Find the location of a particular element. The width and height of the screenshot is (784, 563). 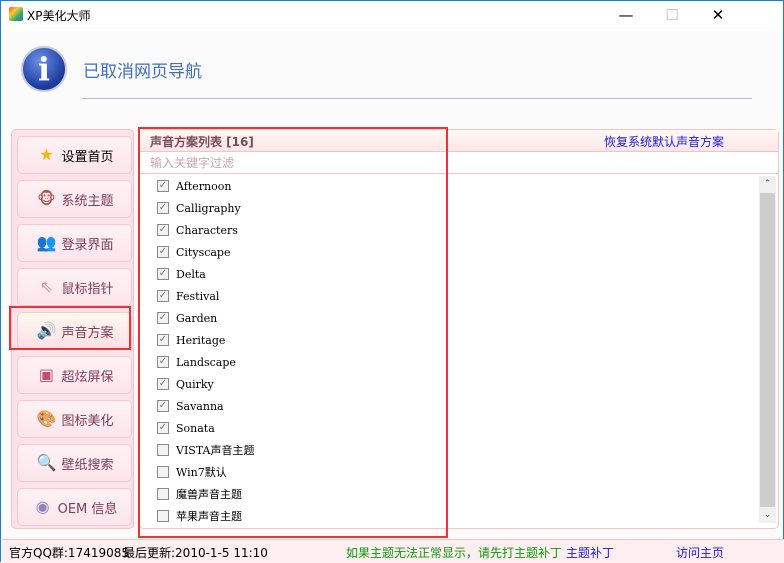

sidebar-item-3: ⇖ 鼠标指针 is located at coordinates (74, 287).